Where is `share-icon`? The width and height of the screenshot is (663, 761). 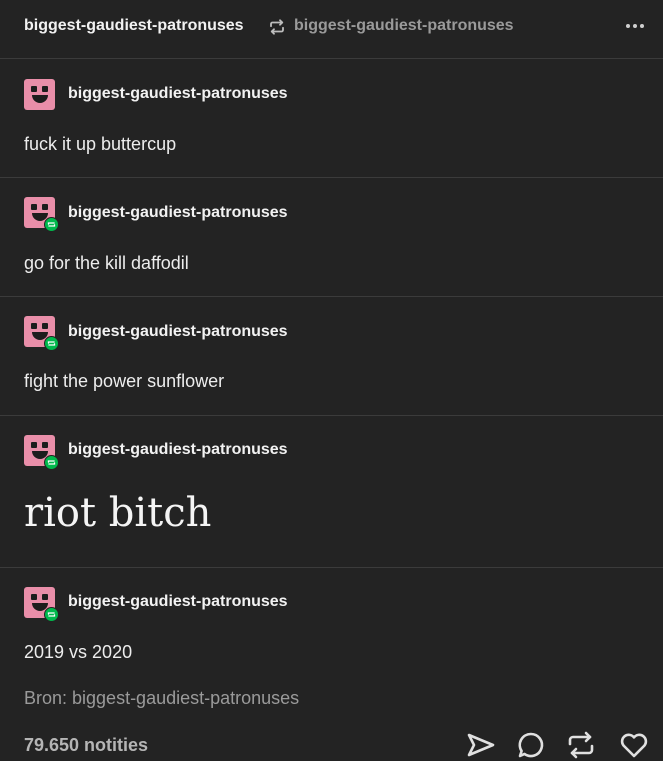 share-icon is located at coordinates (481, 745).